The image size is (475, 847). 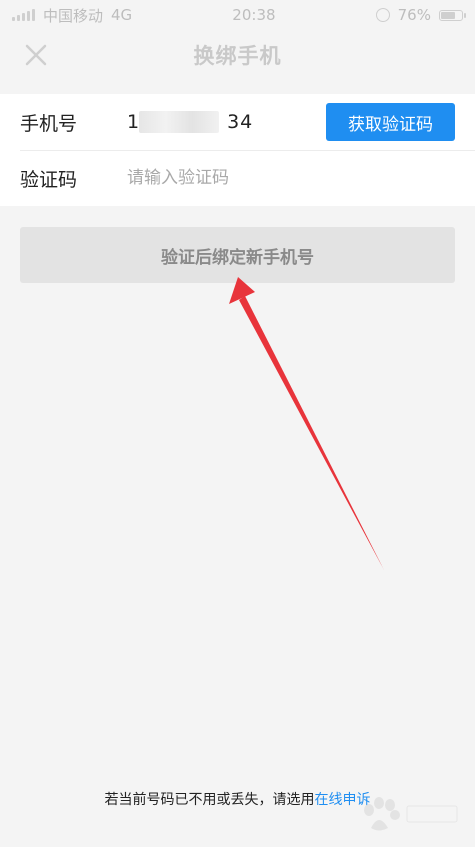 I want to click on footer-text: 若当前号码已不用或丢失，请选用, so click(x=209, y=800).